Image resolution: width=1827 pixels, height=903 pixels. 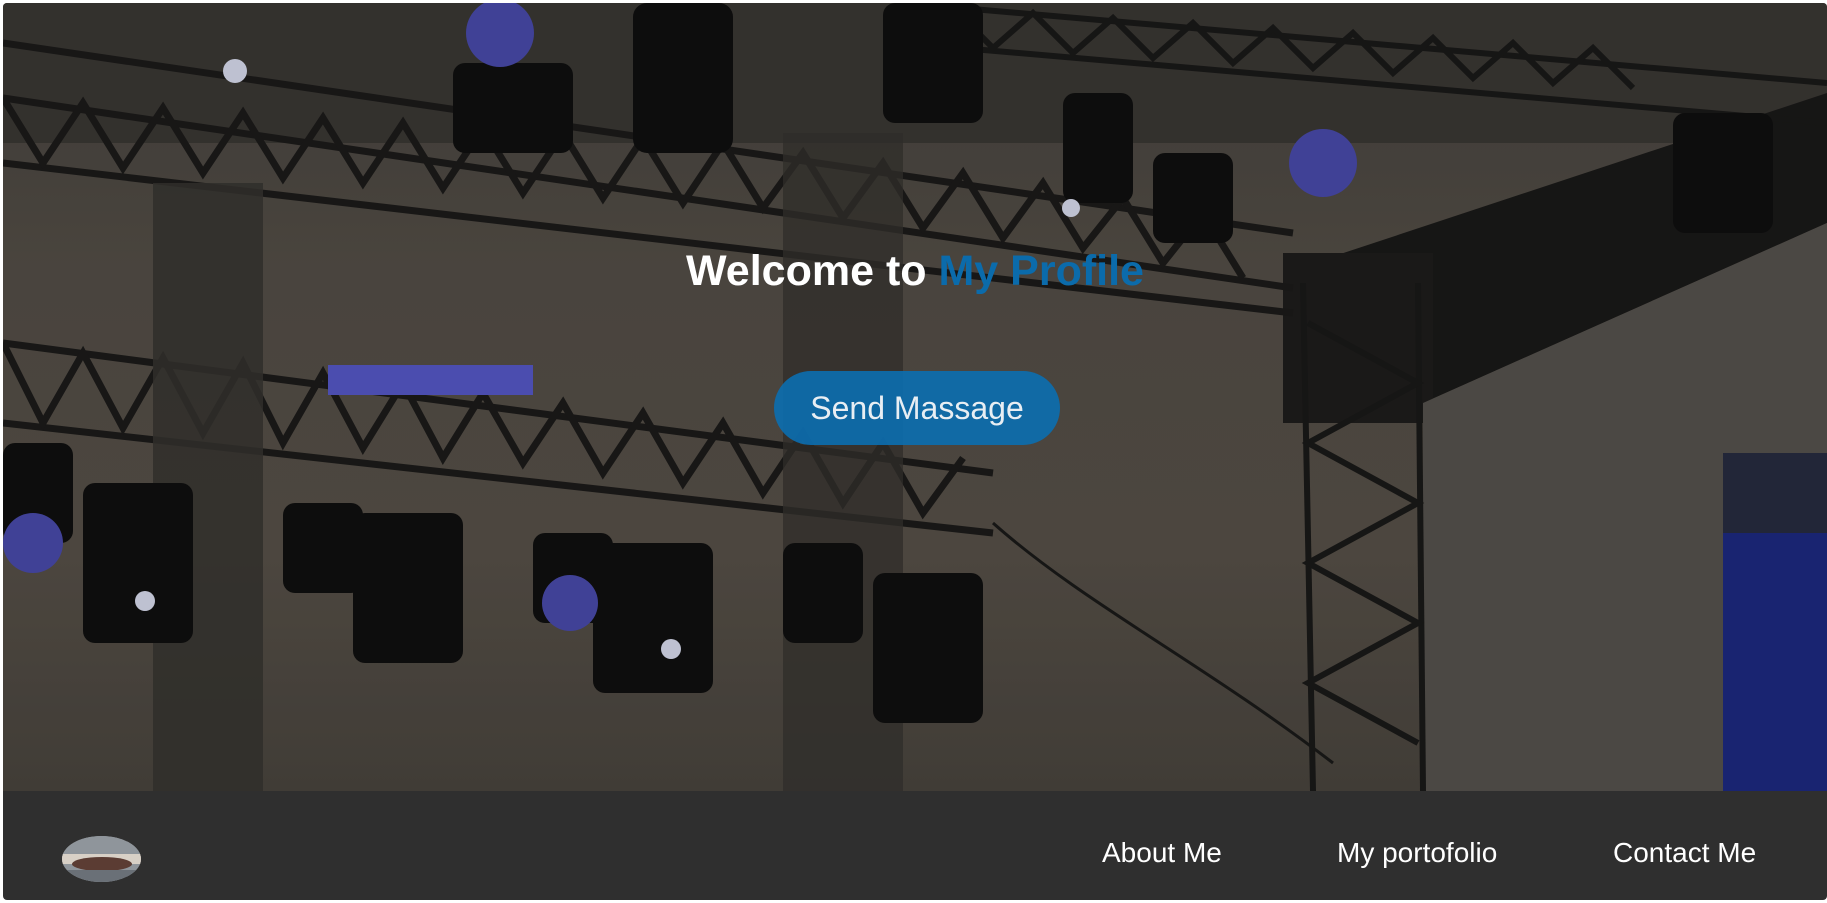 I want to click on send-message-button: Send Massage, so click(x=917, y=408).